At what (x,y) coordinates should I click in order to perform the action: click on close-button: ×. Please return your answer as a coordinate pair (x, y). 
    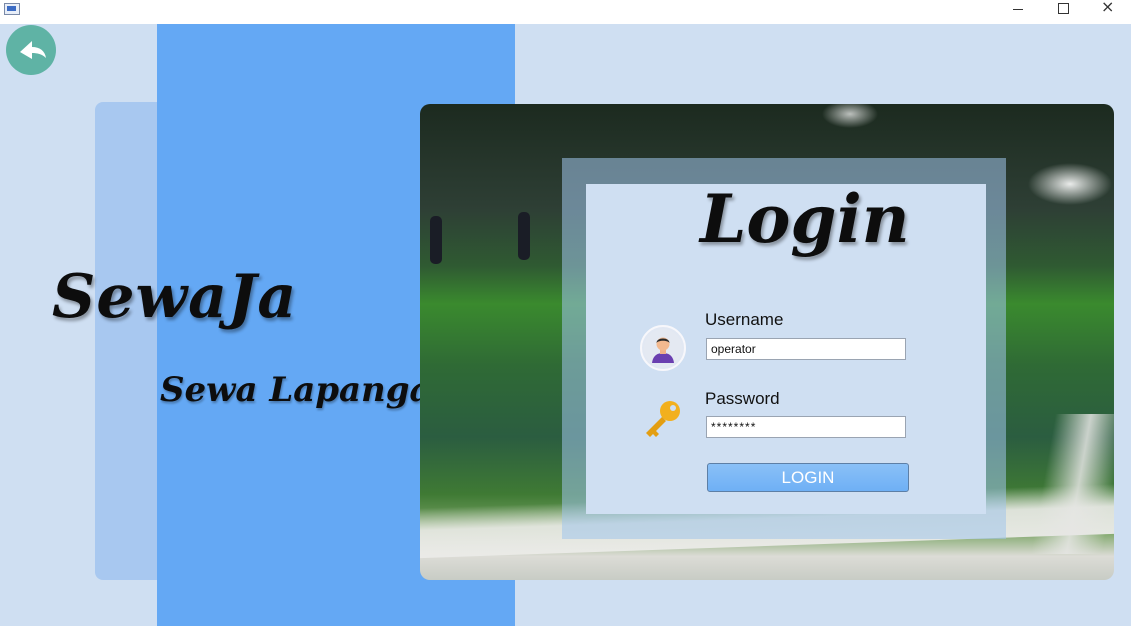
    Looking at the image, I should click on (1108, 12).